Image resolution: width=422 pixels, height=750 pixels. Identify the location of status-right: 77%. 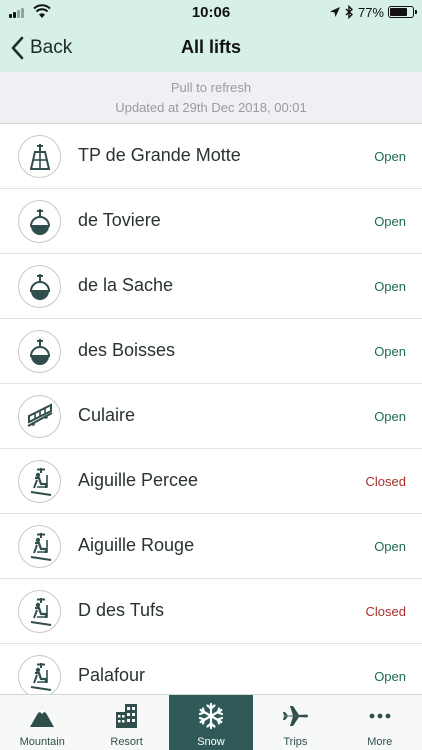
(373, 12).